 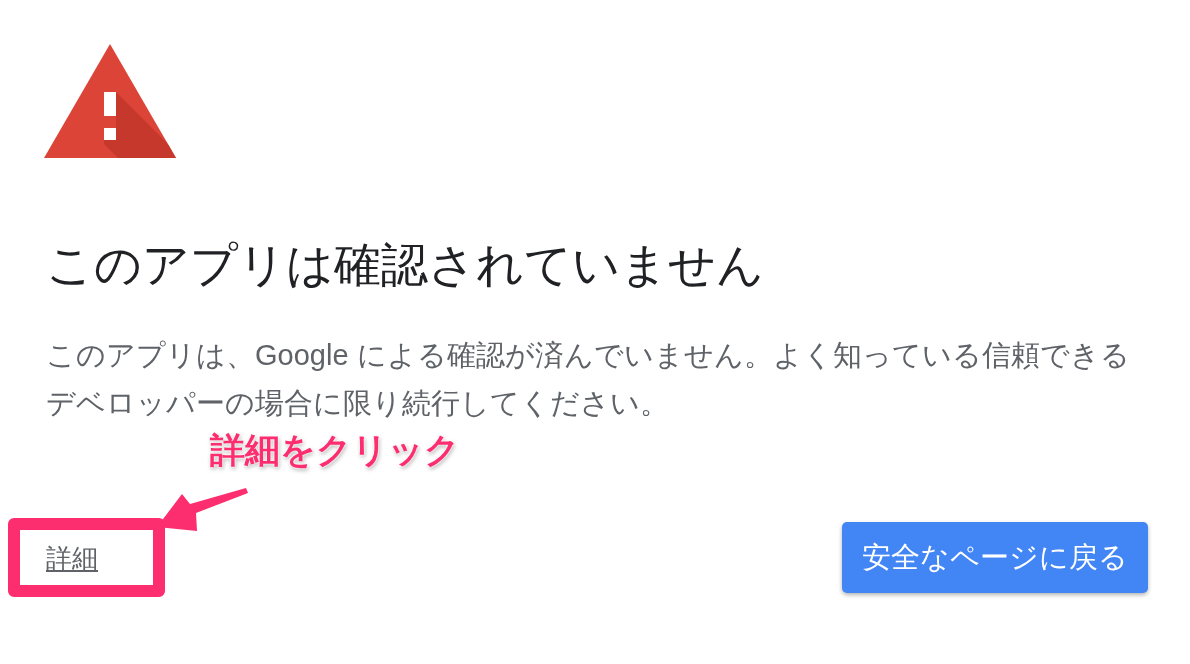 I want to click on callout-text: 詳細をクリック, so click(x=335, y=450).